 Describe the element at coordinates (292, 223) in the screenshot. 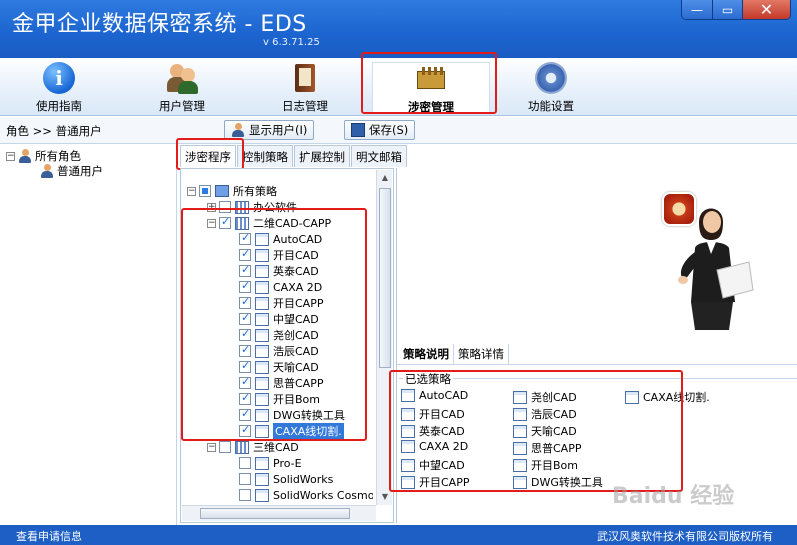

I see `tree-node-label: 二维CAD-CAPP` at that location.